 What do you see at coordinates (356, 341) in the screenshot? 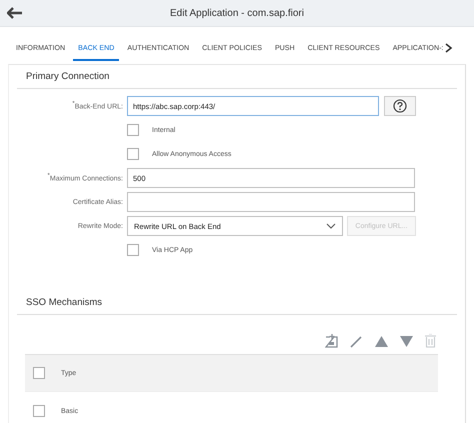
I see `edit-icon` at bounding box center [356, 341].